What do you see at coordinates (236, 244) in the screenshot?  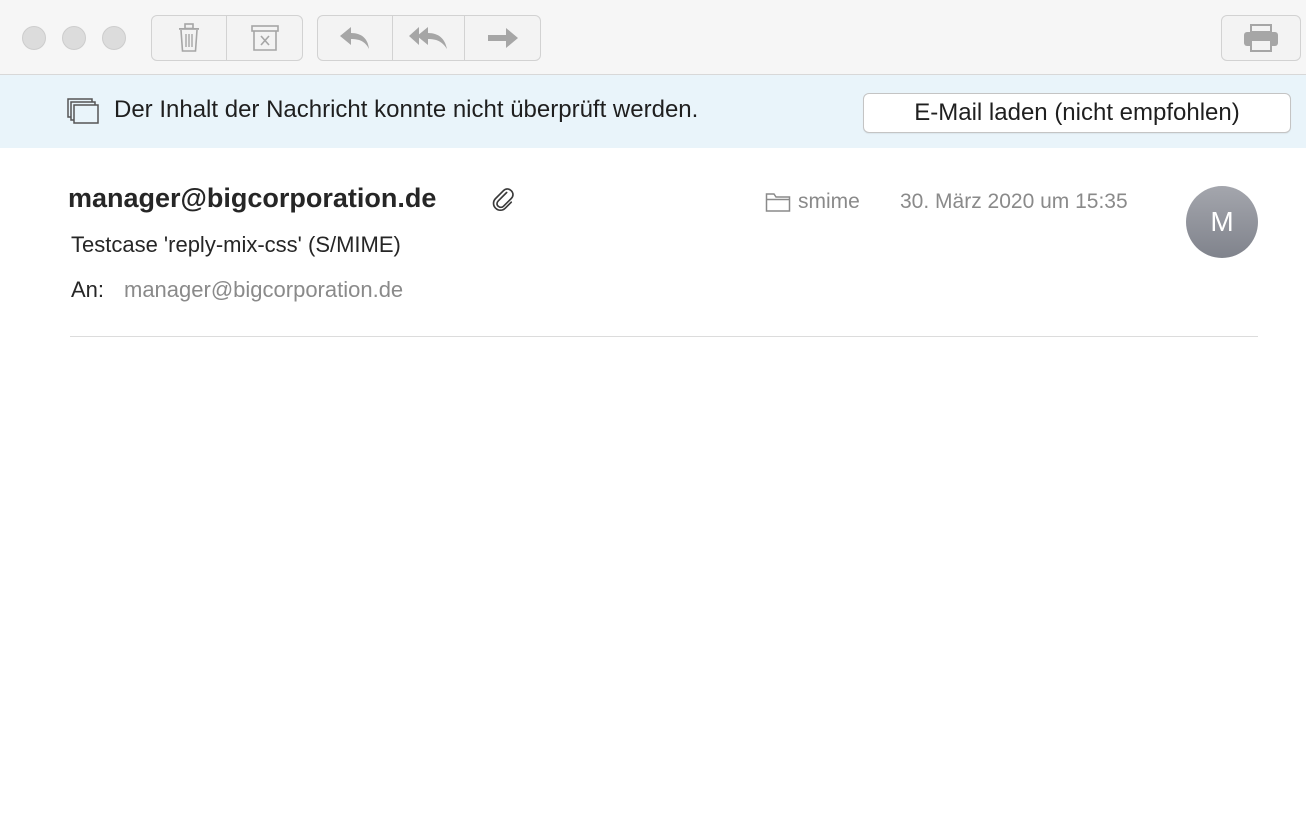 I see `message-subject: Testcase 'reply-mix-css' (S/MIME)` at bounding box center [236, 244].